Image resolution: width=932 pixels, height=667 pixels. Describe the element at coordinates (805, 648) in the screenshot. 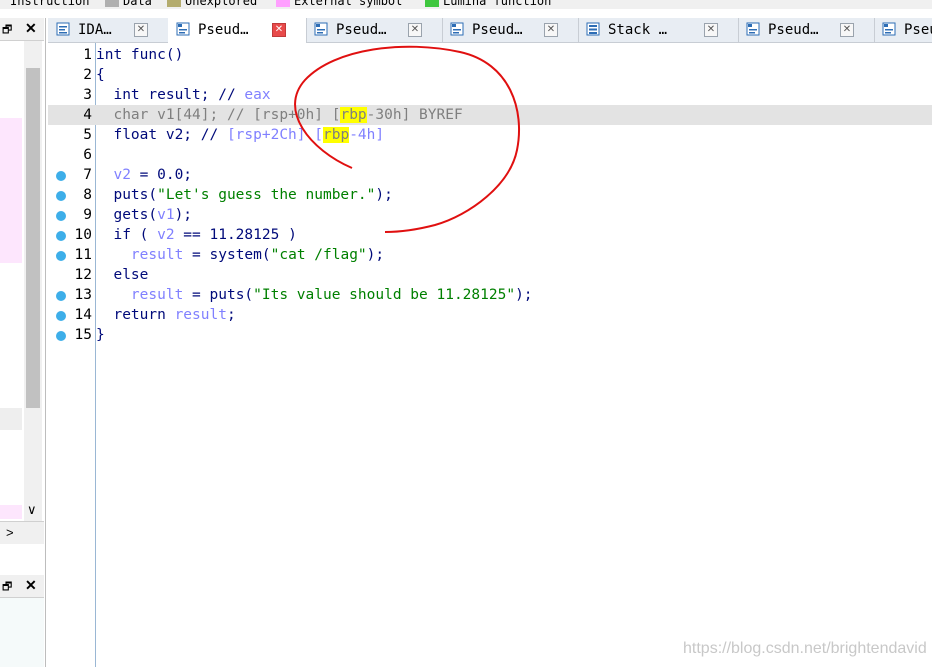

I see `watermark-text: https://blog.csdn.net/brightendavid` at that location.